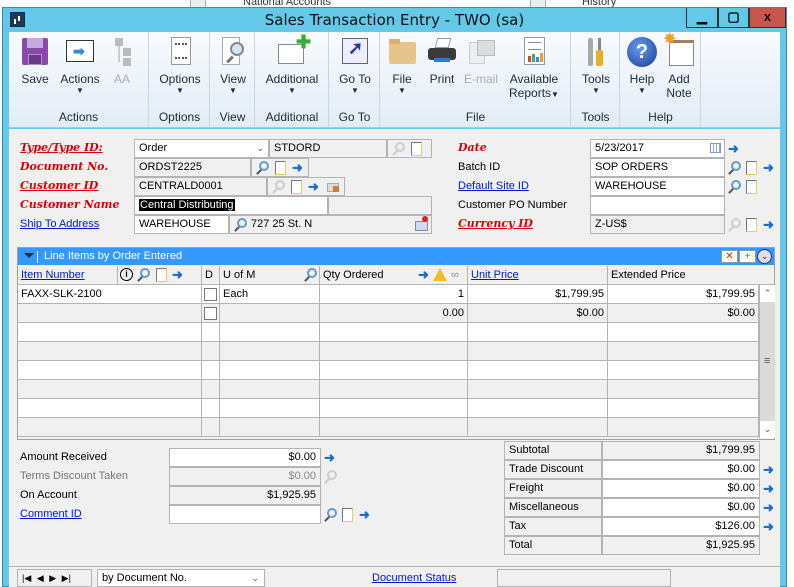 This screenshot has height=587, width=794. Describe the element at coordinates (181, 578) in the screenshot. I see `sort-by-select: by Document No. ⌄` at that location.